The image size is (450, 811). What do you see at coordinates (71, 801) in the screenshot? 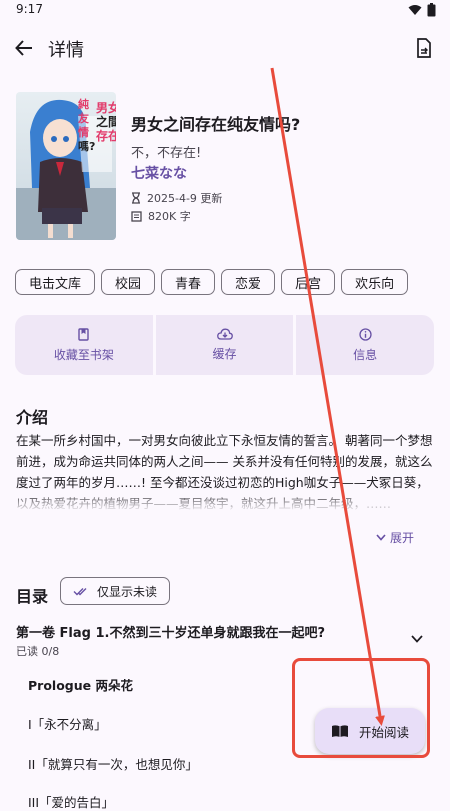
I see `chapter-item: III「爱的告白」` at bounding box center [71, 801].